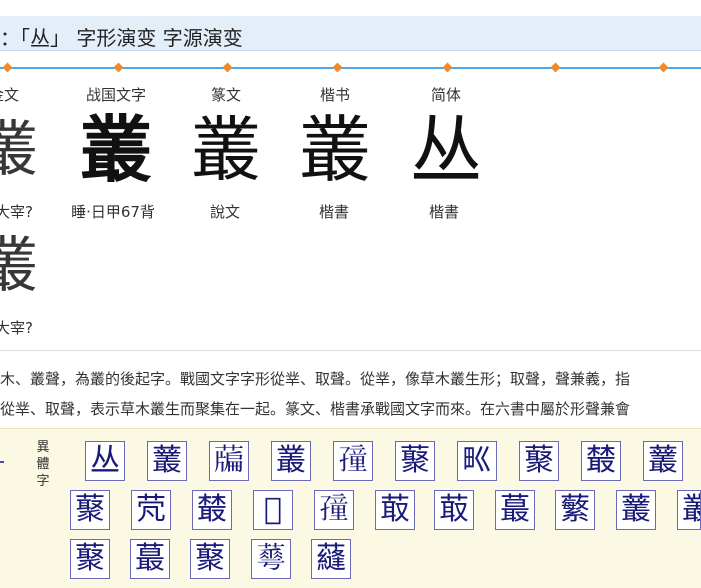  What do you see at coordinates (16, 327) in the screenshot?
I see `source-jinwen-2: 大宰?` at bounding box center [16, 327].